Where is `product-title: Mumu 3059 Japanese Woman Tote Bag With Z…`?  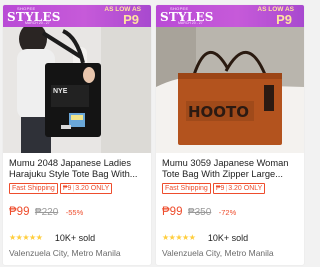
product-title: Mumu 3059 Japanese Woman Tote Bag With Z… is located at coordinates (231, 169).